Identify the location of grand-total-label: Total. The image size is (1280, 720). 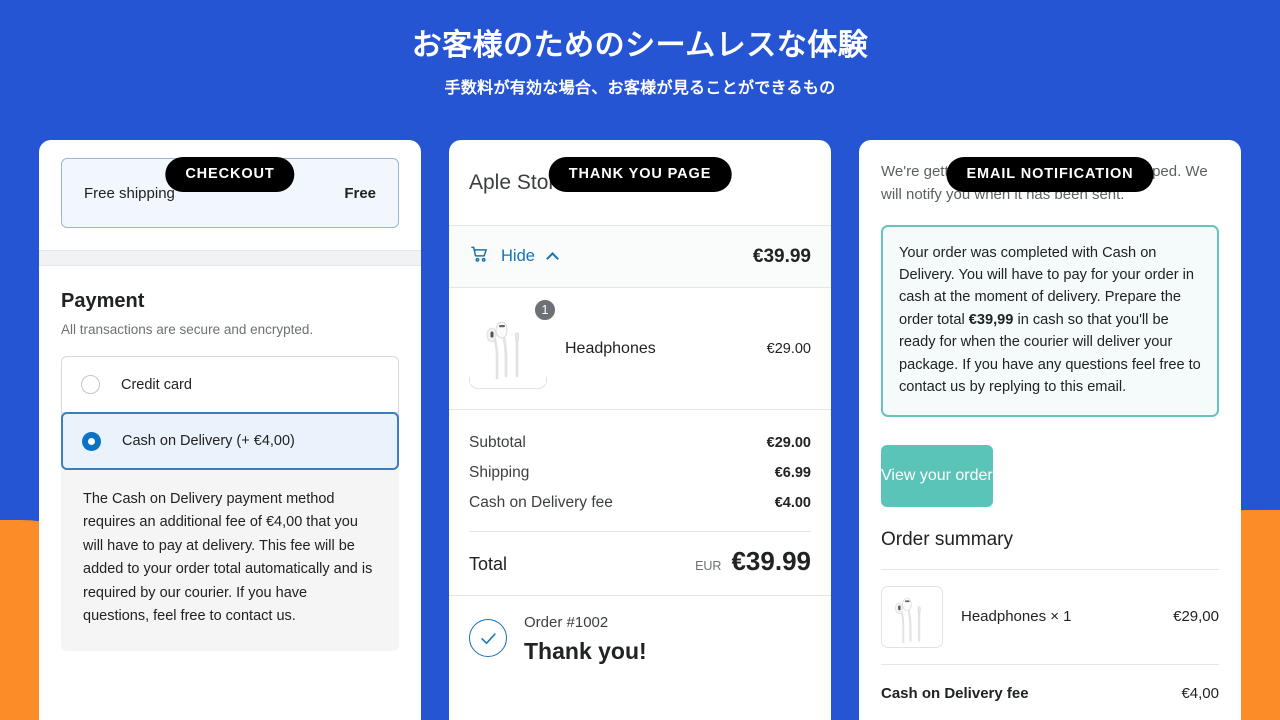
(488, 564).